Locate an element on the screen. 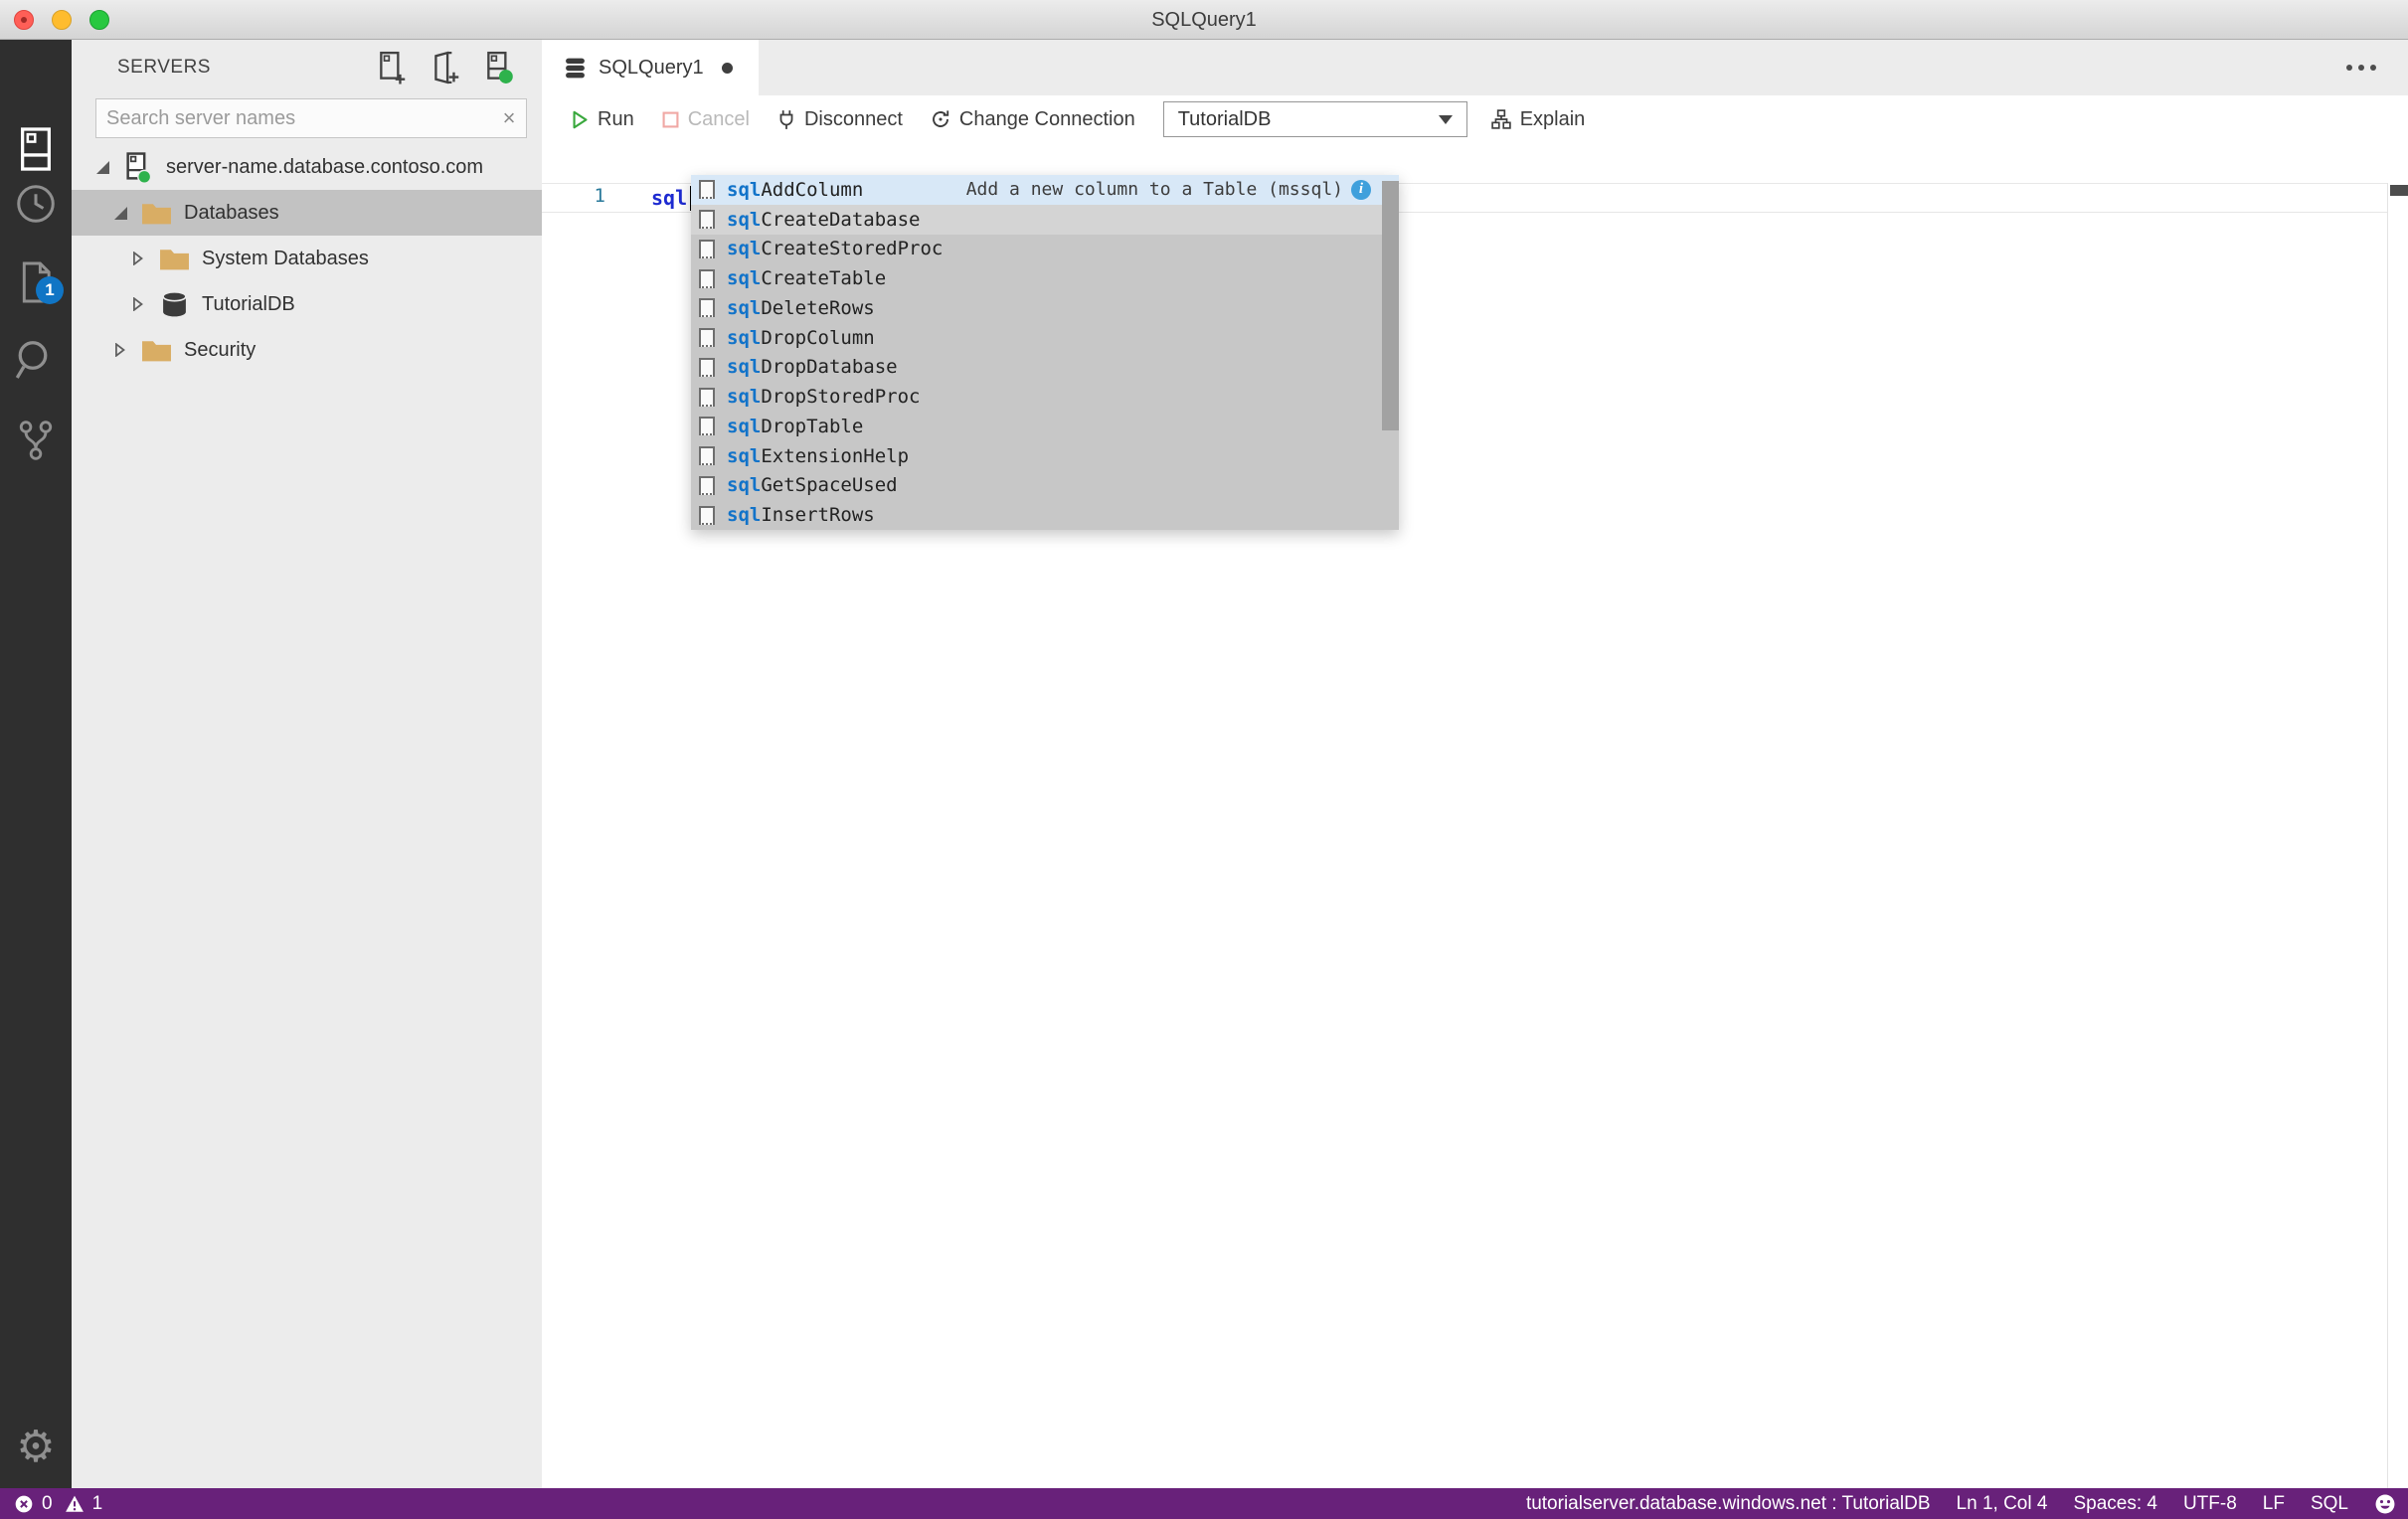  warning-icon is located at coordinates (74, 1504).